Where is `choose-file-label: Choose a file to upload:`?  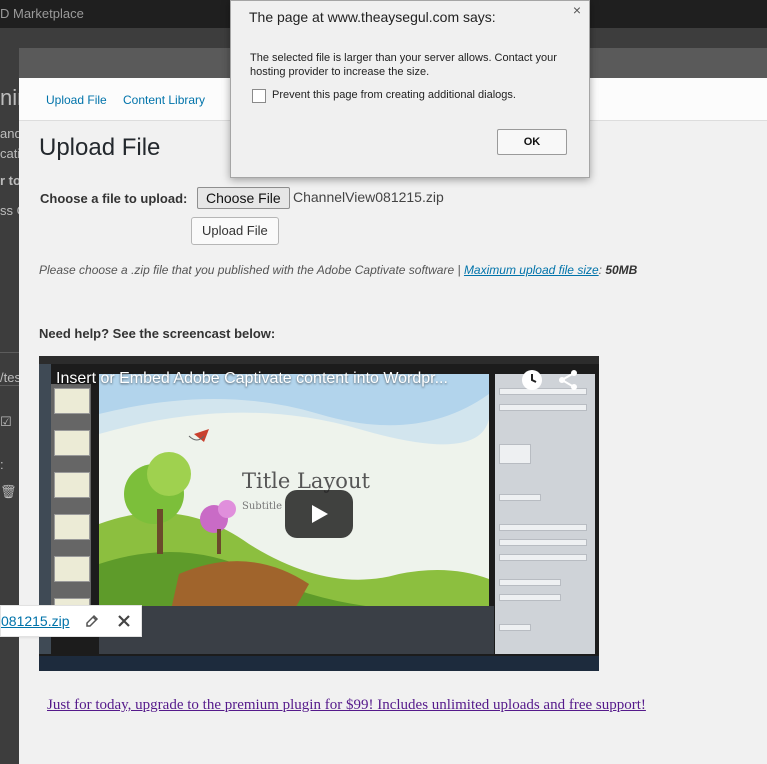
choose-file-label: Choose a file to upload: is located at coordinates (114, 198).